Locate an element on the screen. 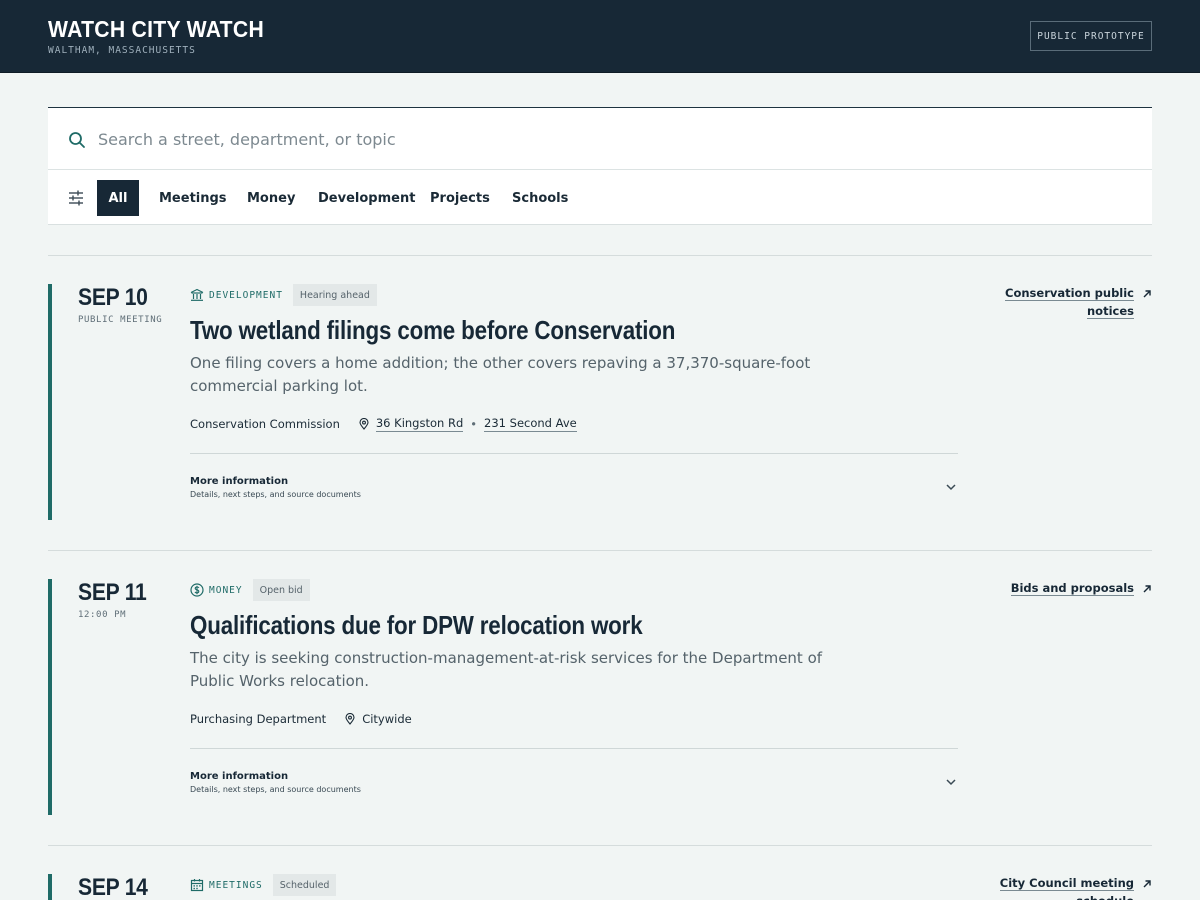  building-icon is located at coordinates (197, 294).